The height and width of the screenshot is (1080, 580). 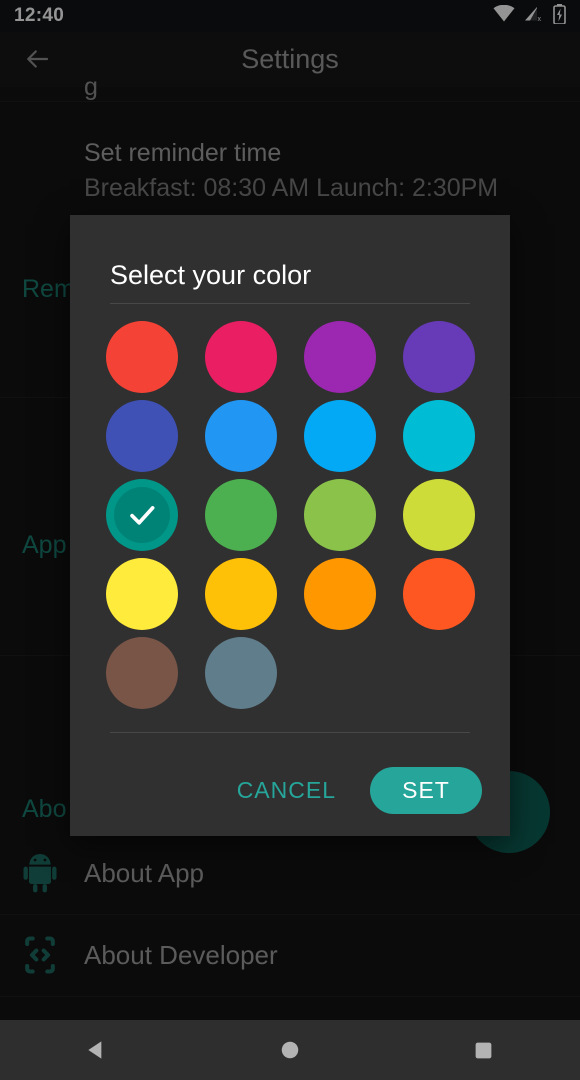 What do you see at coordinates (286, 790) in the screenshot?
I see `cancel-button: CANCEL` at bounding box center [286, 790].